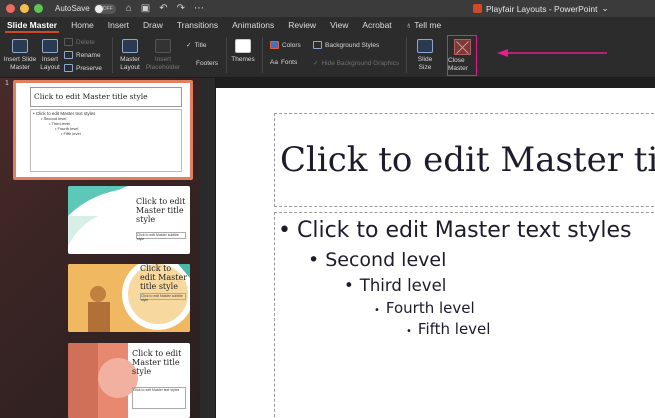 Image resolution: width=655 pixels, height=418 pixels. I want to click on home-icon: ⌂, so click(129, 8).